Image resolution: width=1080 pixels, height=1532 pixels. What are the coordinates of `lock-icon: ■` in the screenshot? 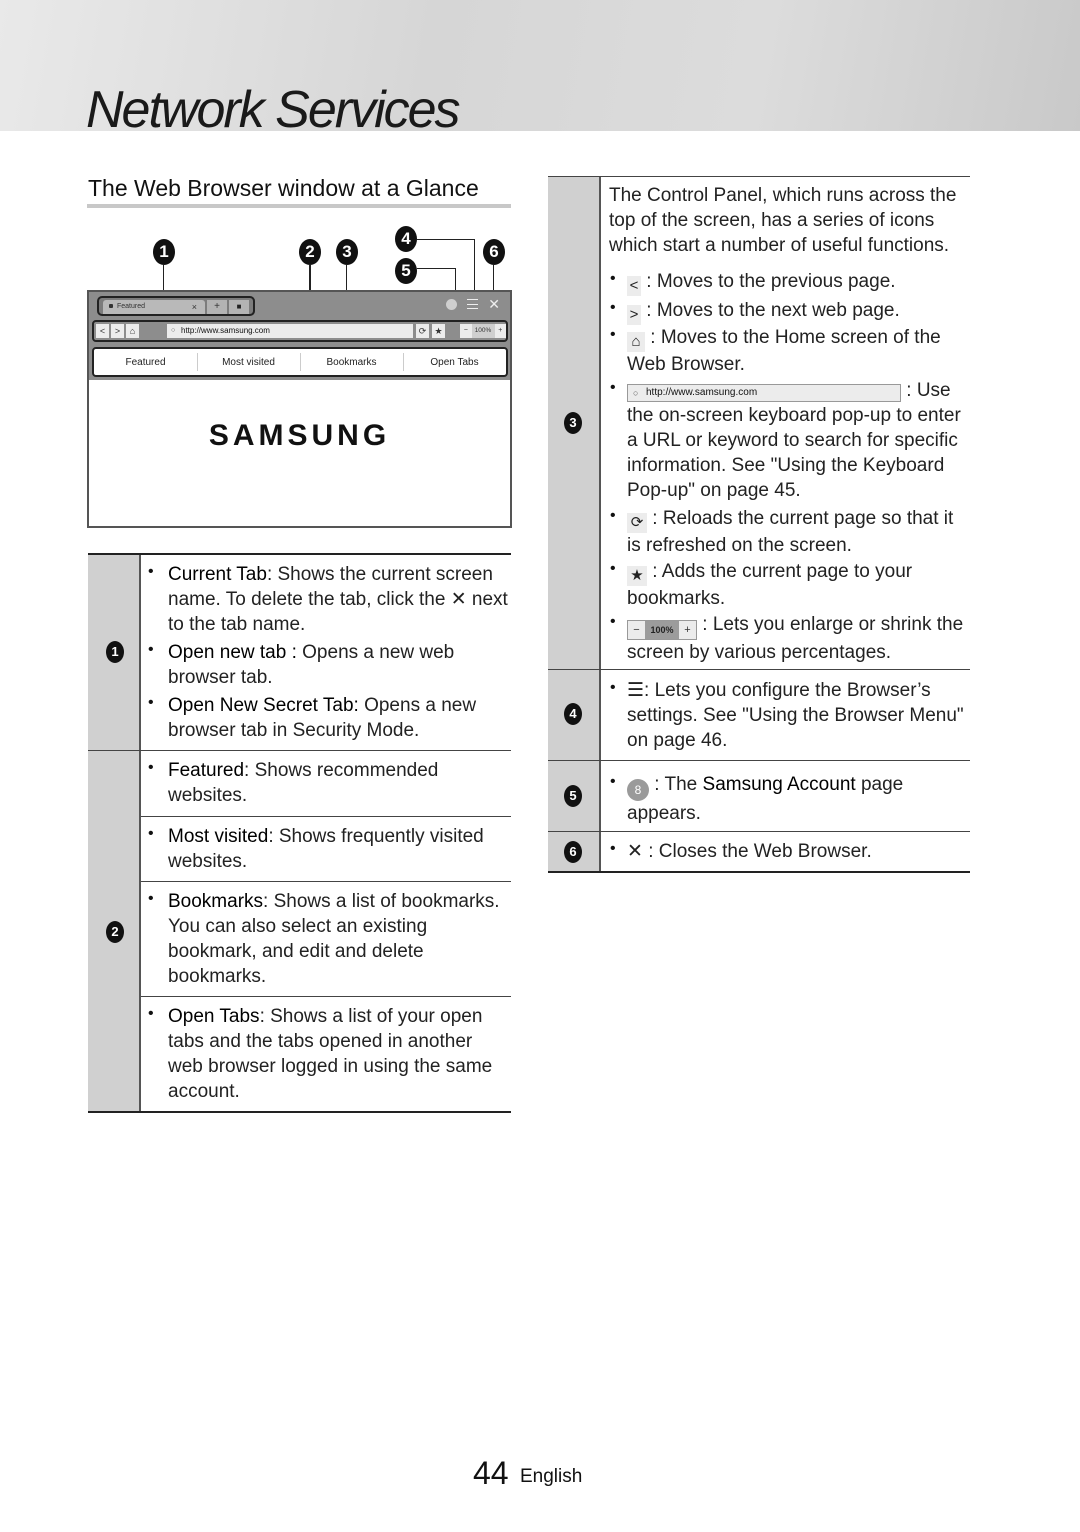 It's located at (239, 306).